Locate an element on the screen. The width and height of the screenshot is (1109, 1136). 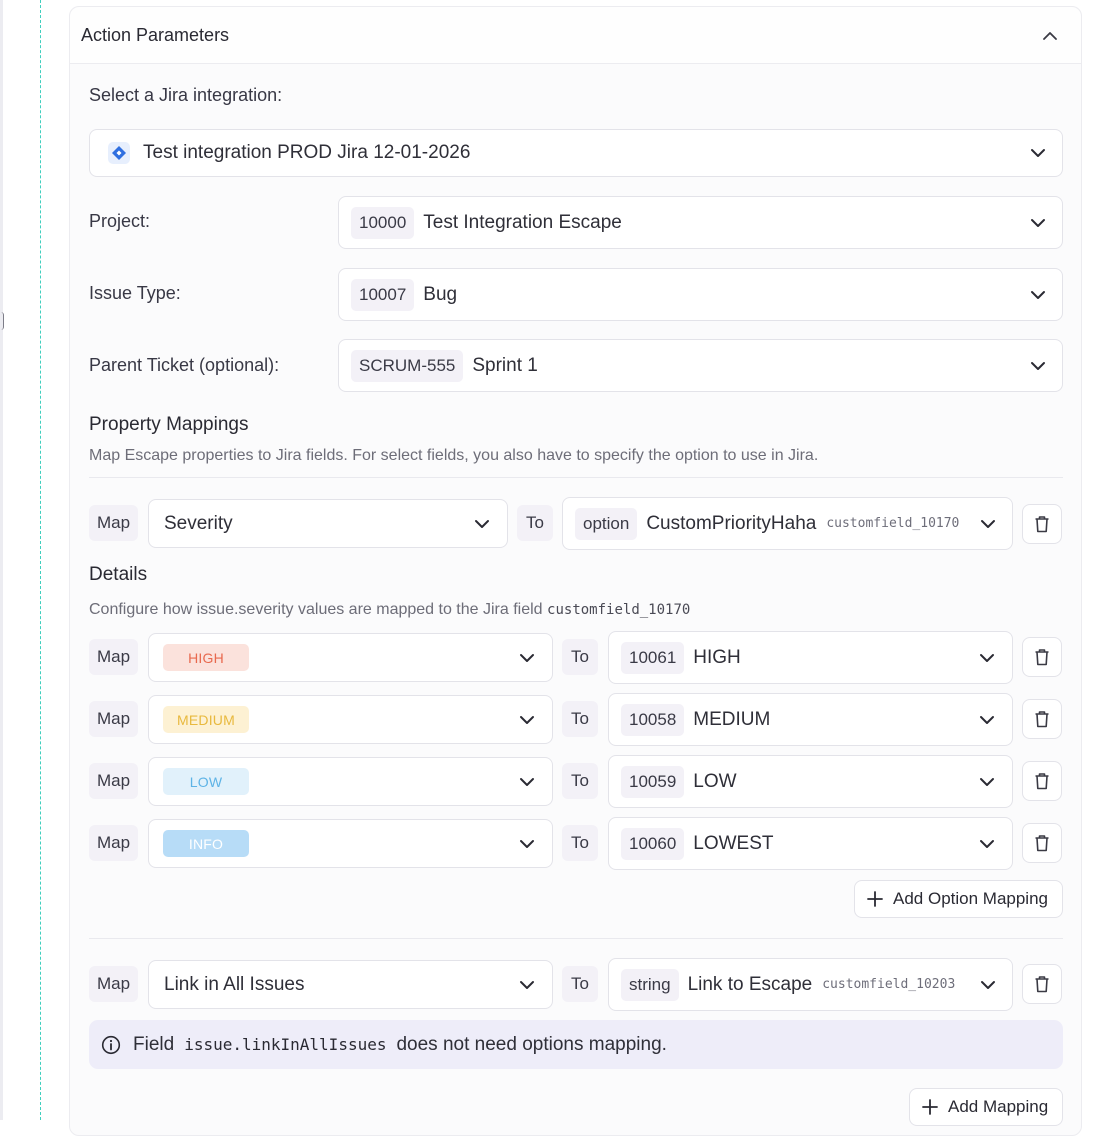
issue-type-label: Issue Type: is located at coordinates (135, 293).